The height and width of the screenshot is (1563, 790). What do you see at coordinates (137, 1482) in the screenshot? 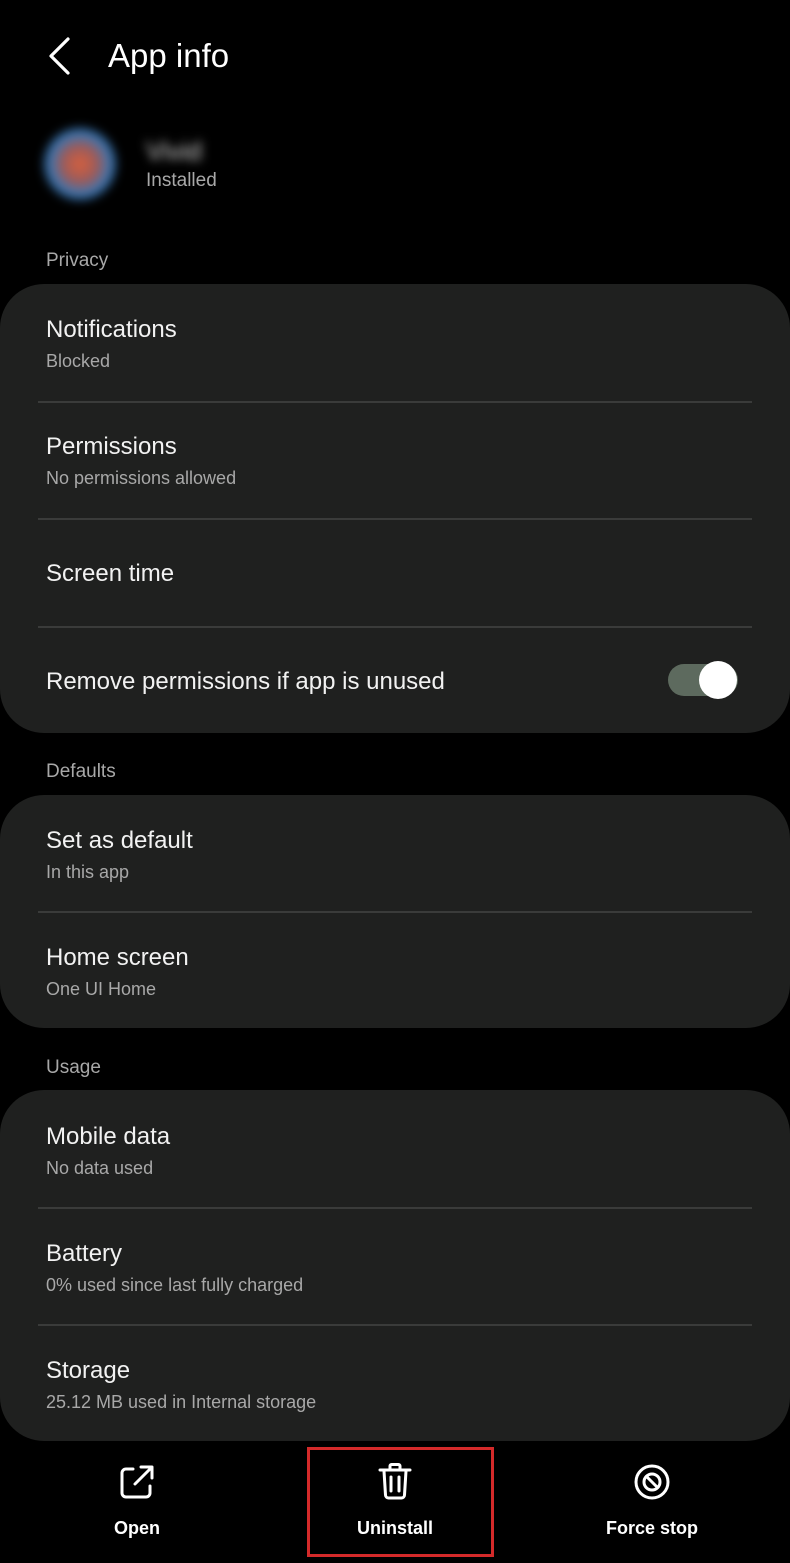
I see `open-external-icon` at bounding box center [137, 1482].